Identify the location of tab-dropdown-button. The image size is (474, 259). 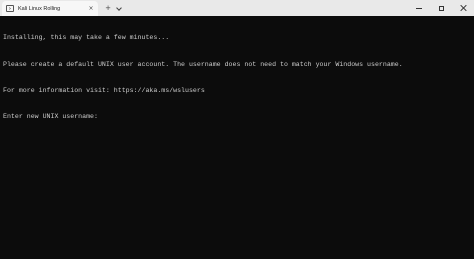
(119, 8).